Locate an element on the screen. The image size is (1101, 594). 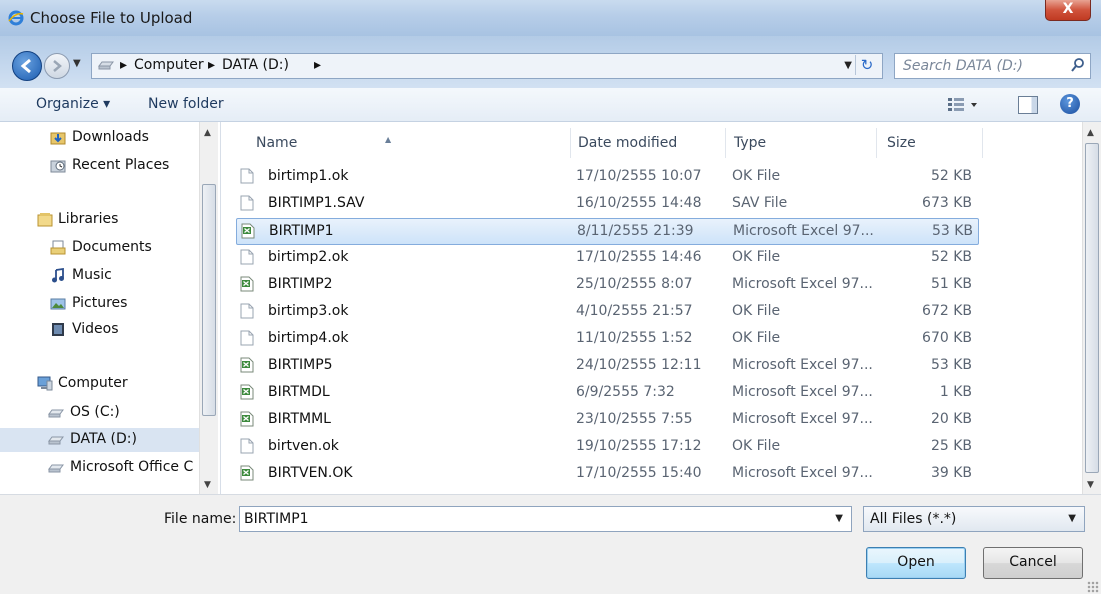
file-scroll-thumb is located at coordinates (1092, 308).